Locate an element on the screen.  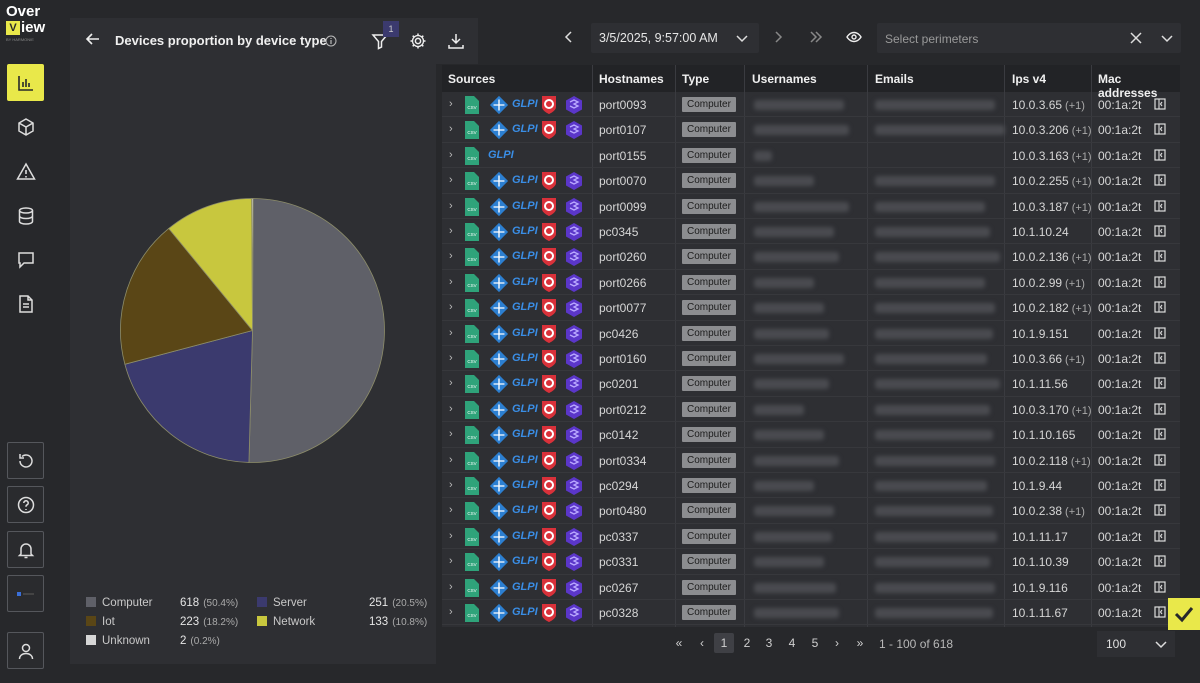
chevron-down-icon is located at coordinates (1167, 38).